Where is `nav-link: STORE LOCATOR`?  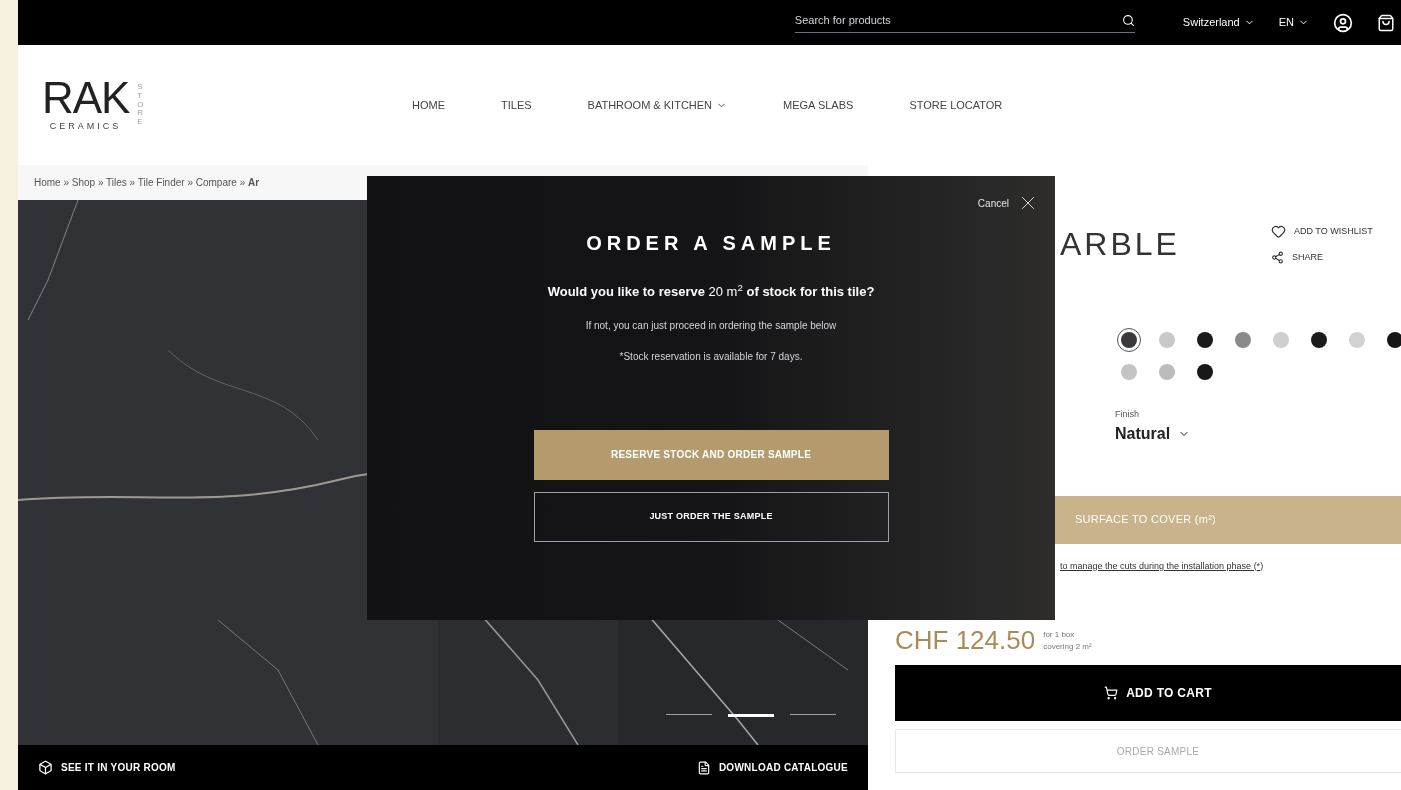 nav-link: STORE LOCATOR is located at coordinates (956, 105).